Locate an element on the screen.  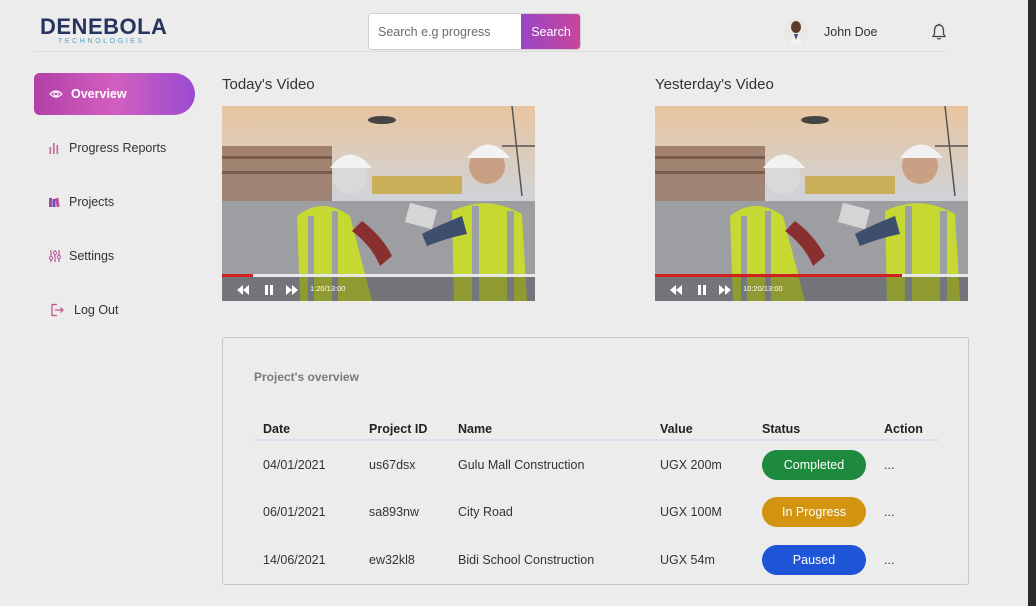
cell-value: UGX 54m is located at coordinates (687, 560).